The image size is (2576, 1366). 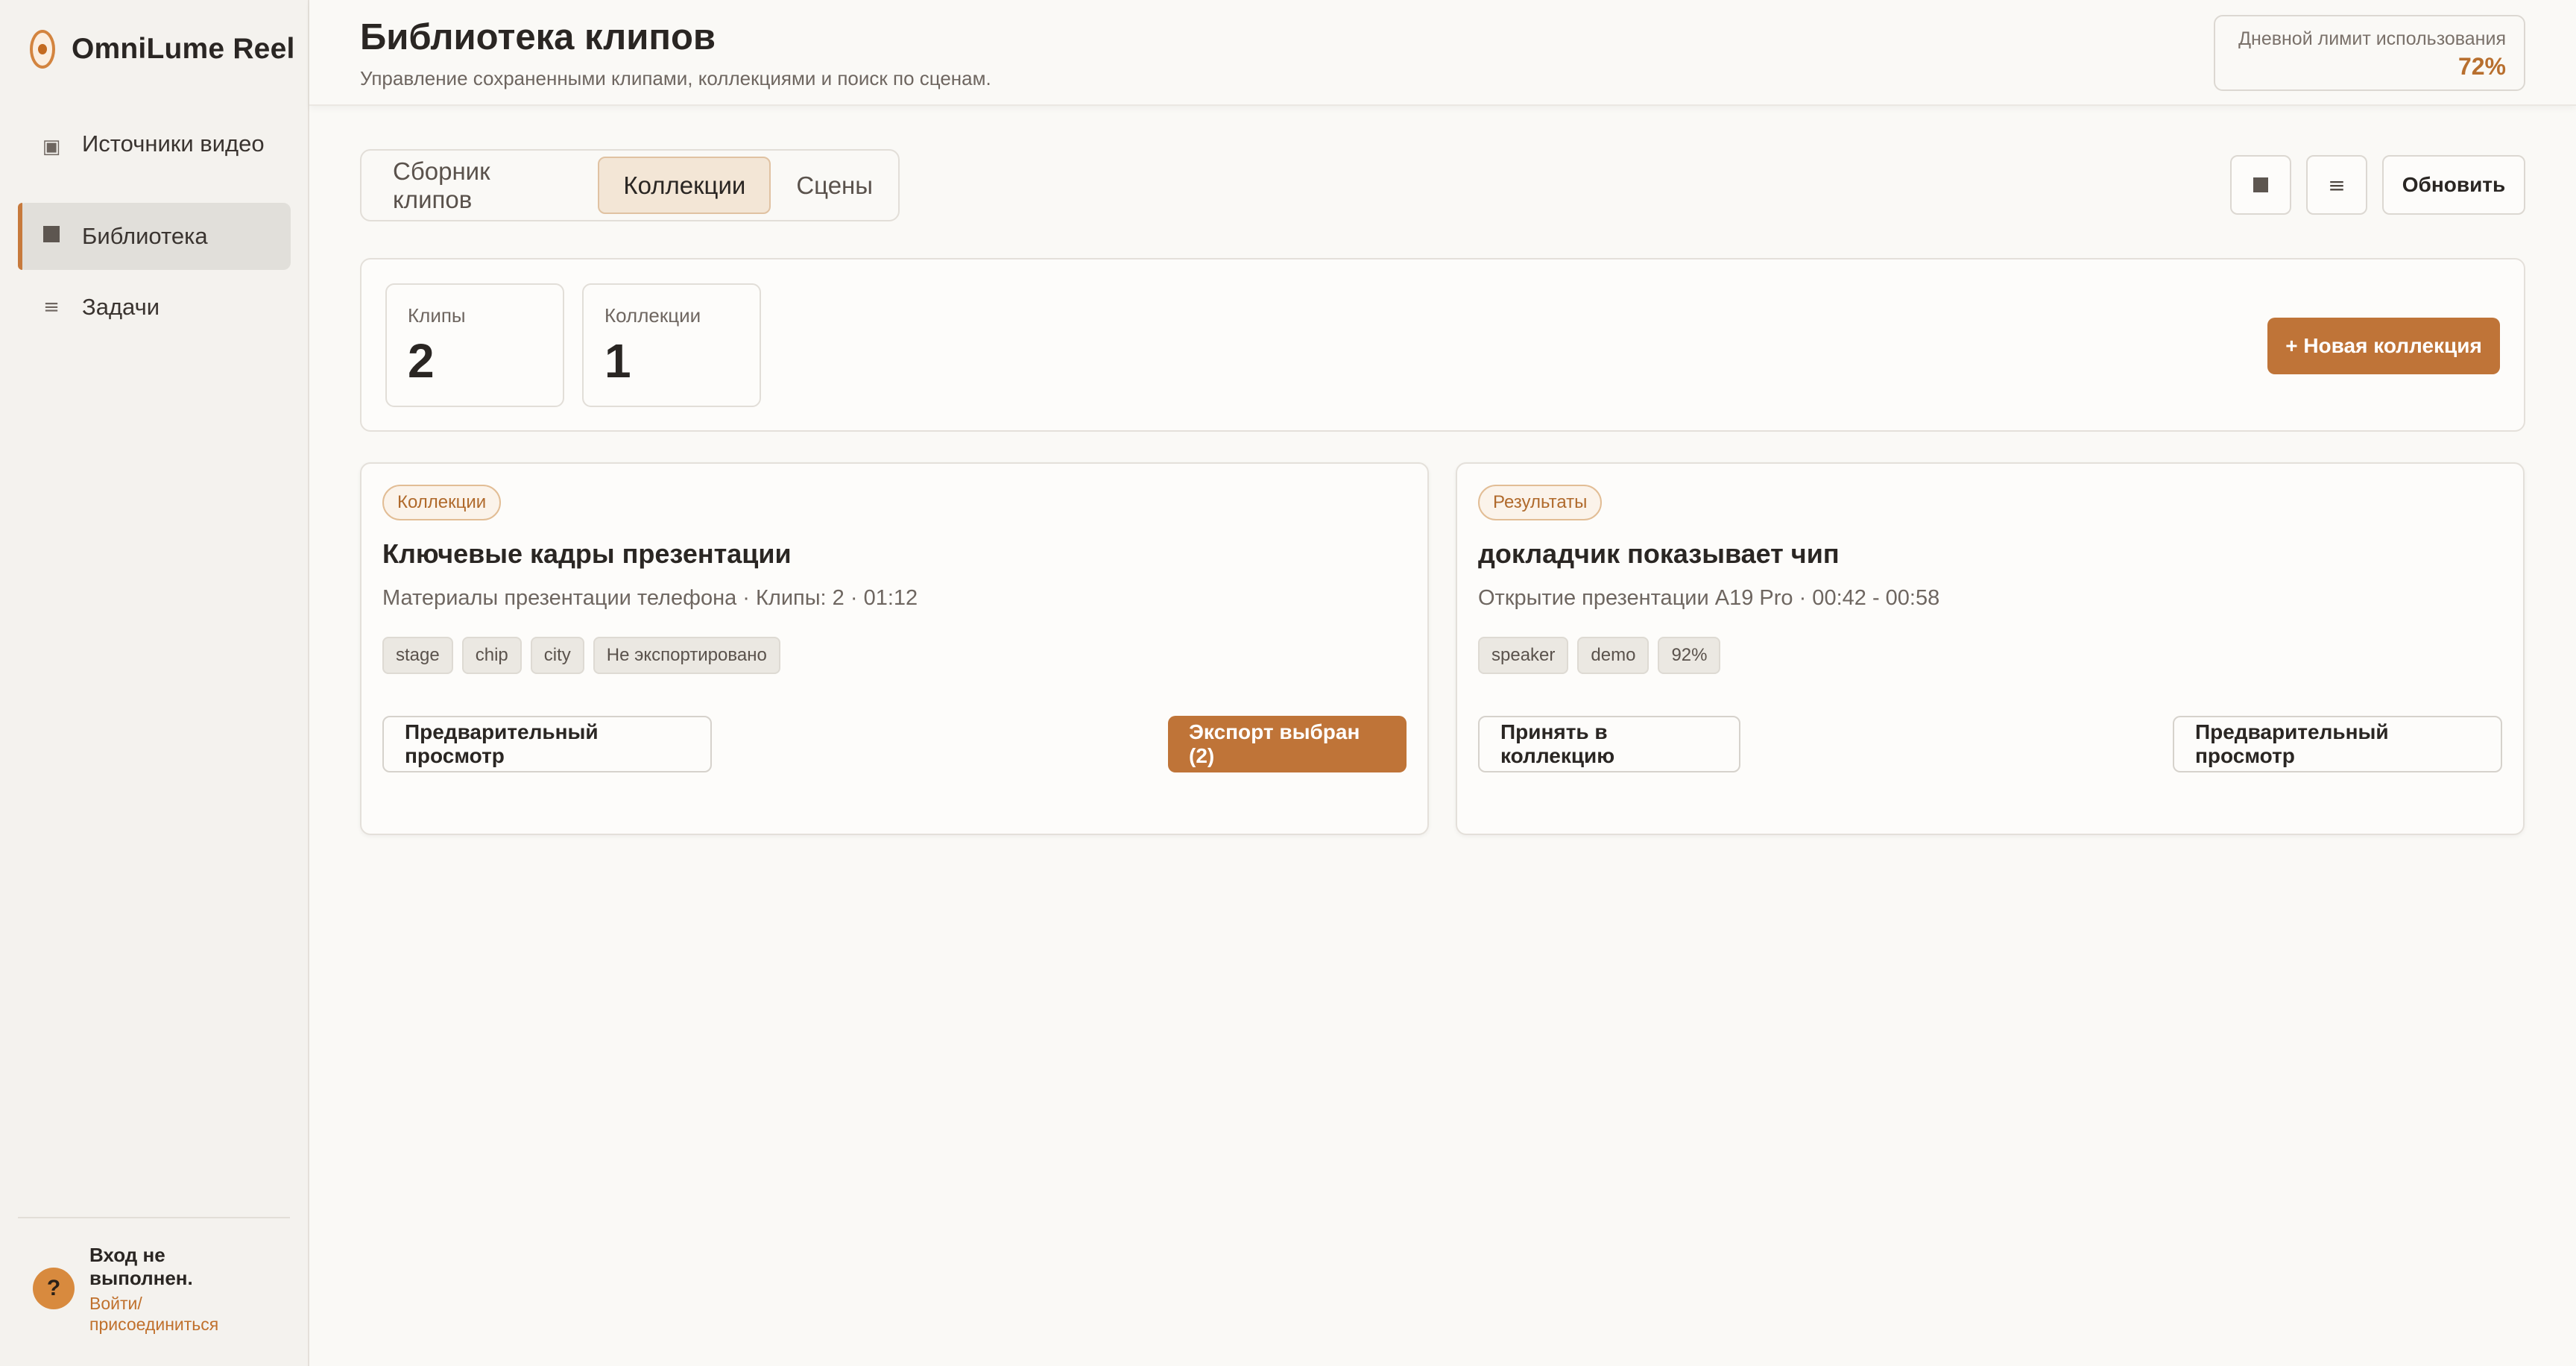 I want to click on brand-logo-icon, so click(x=42, y=49).